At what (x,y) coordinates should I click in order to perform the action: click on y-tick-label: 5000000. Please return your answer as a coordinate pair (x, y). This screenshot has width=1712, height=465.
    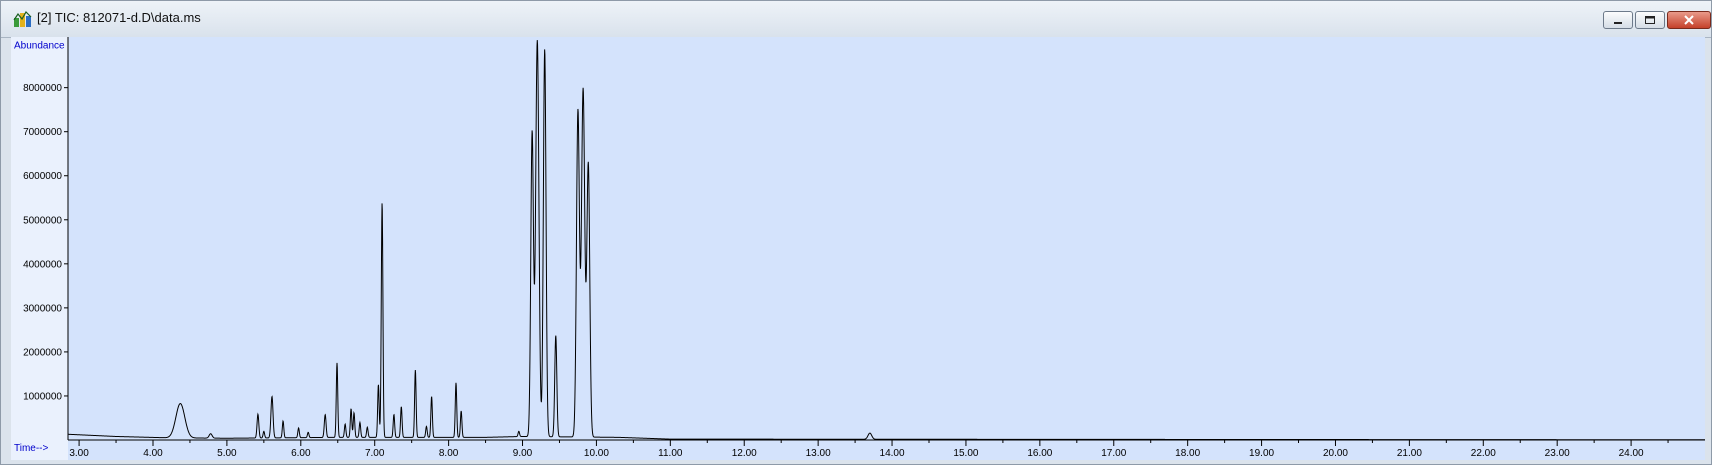
    Looking at the image, I should click on (42, 220).